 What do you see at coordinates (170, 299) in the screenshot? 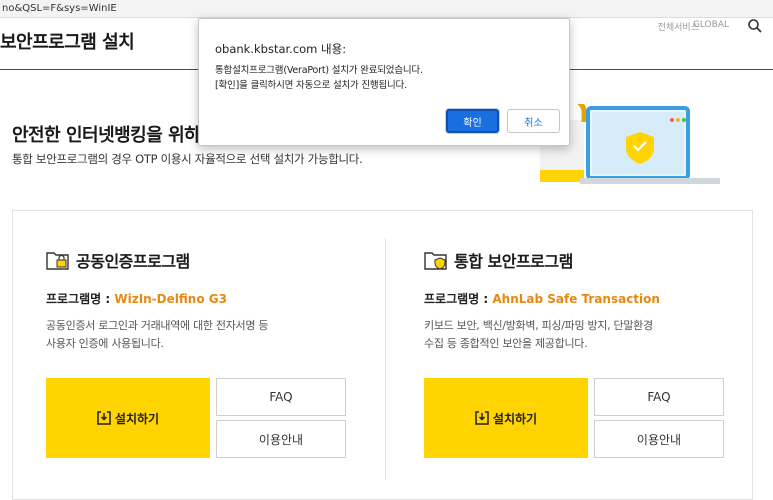
I see `program-name: WizIn-Delfino G3` at bounding box center [170, 299].